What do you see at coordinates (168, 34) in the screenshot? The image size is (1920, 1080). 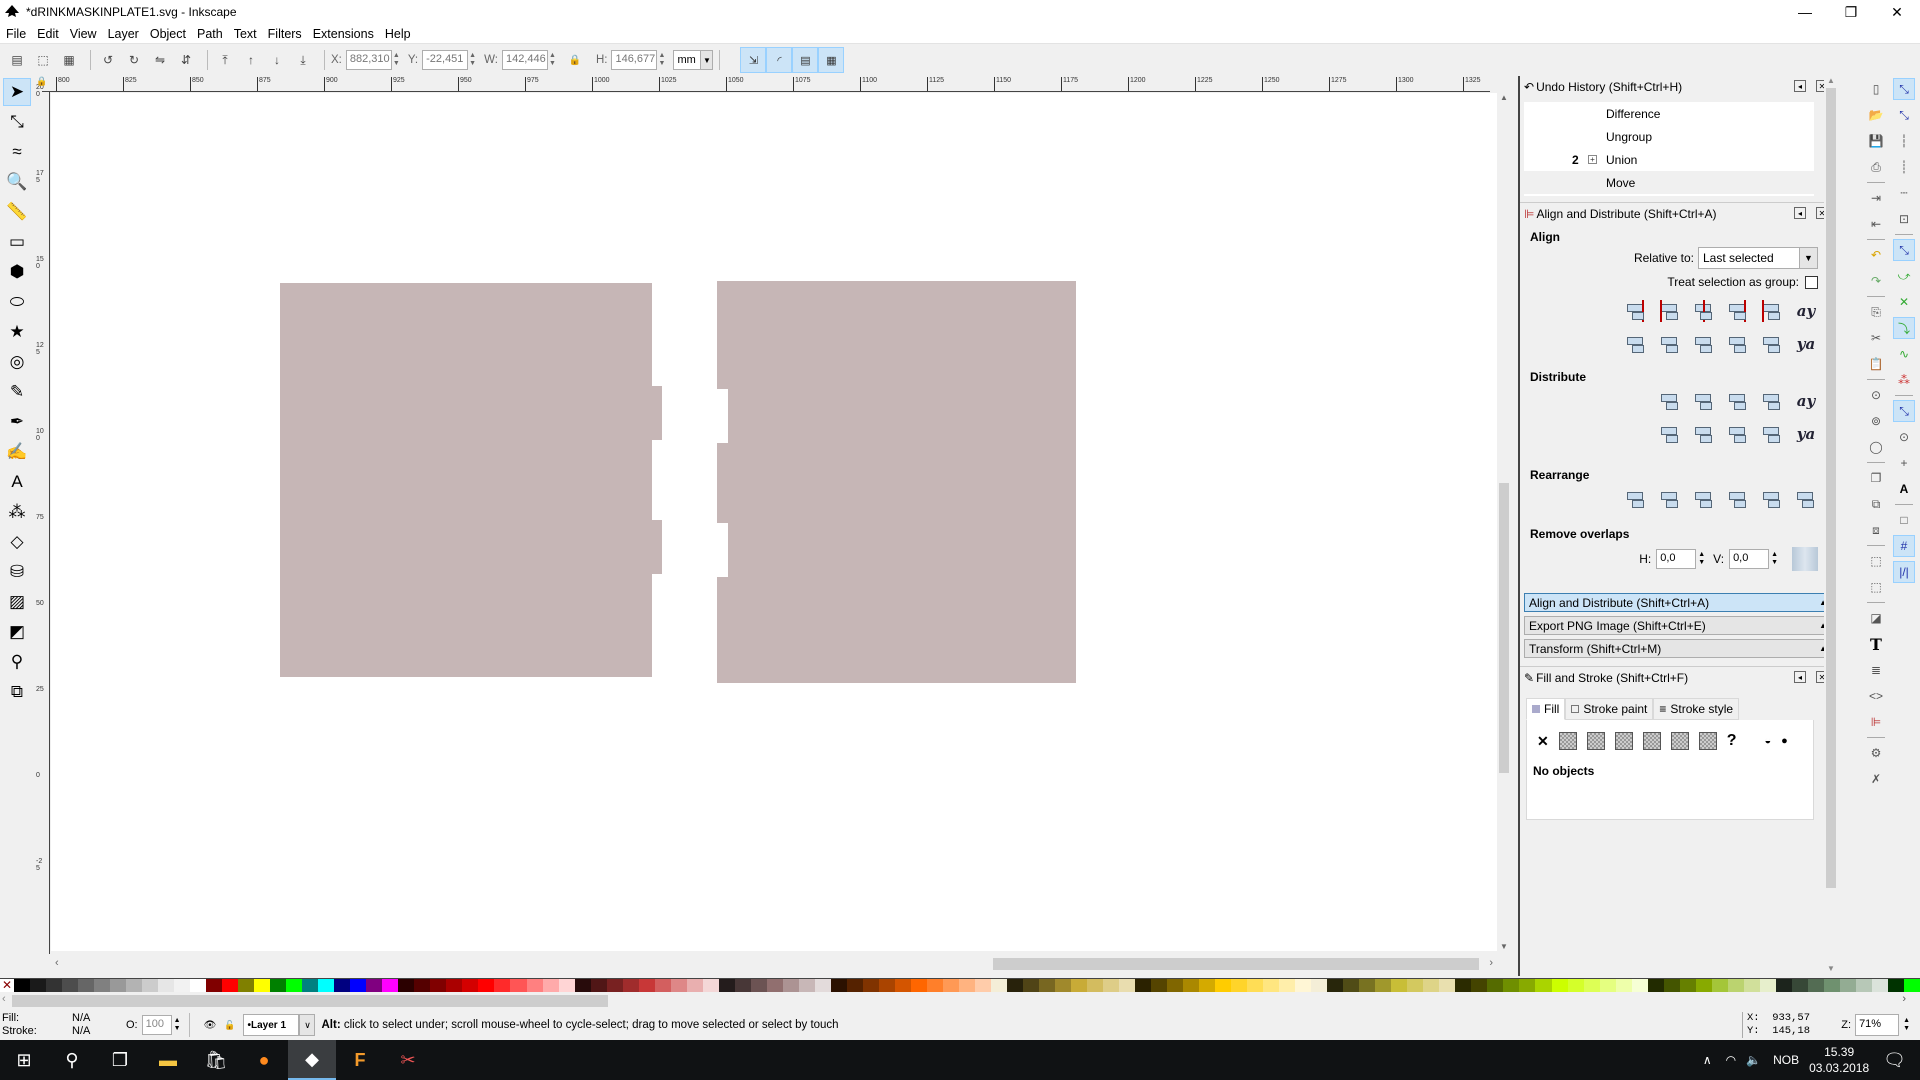 I see `menu-object: Object` at bounding box center [168, 34].